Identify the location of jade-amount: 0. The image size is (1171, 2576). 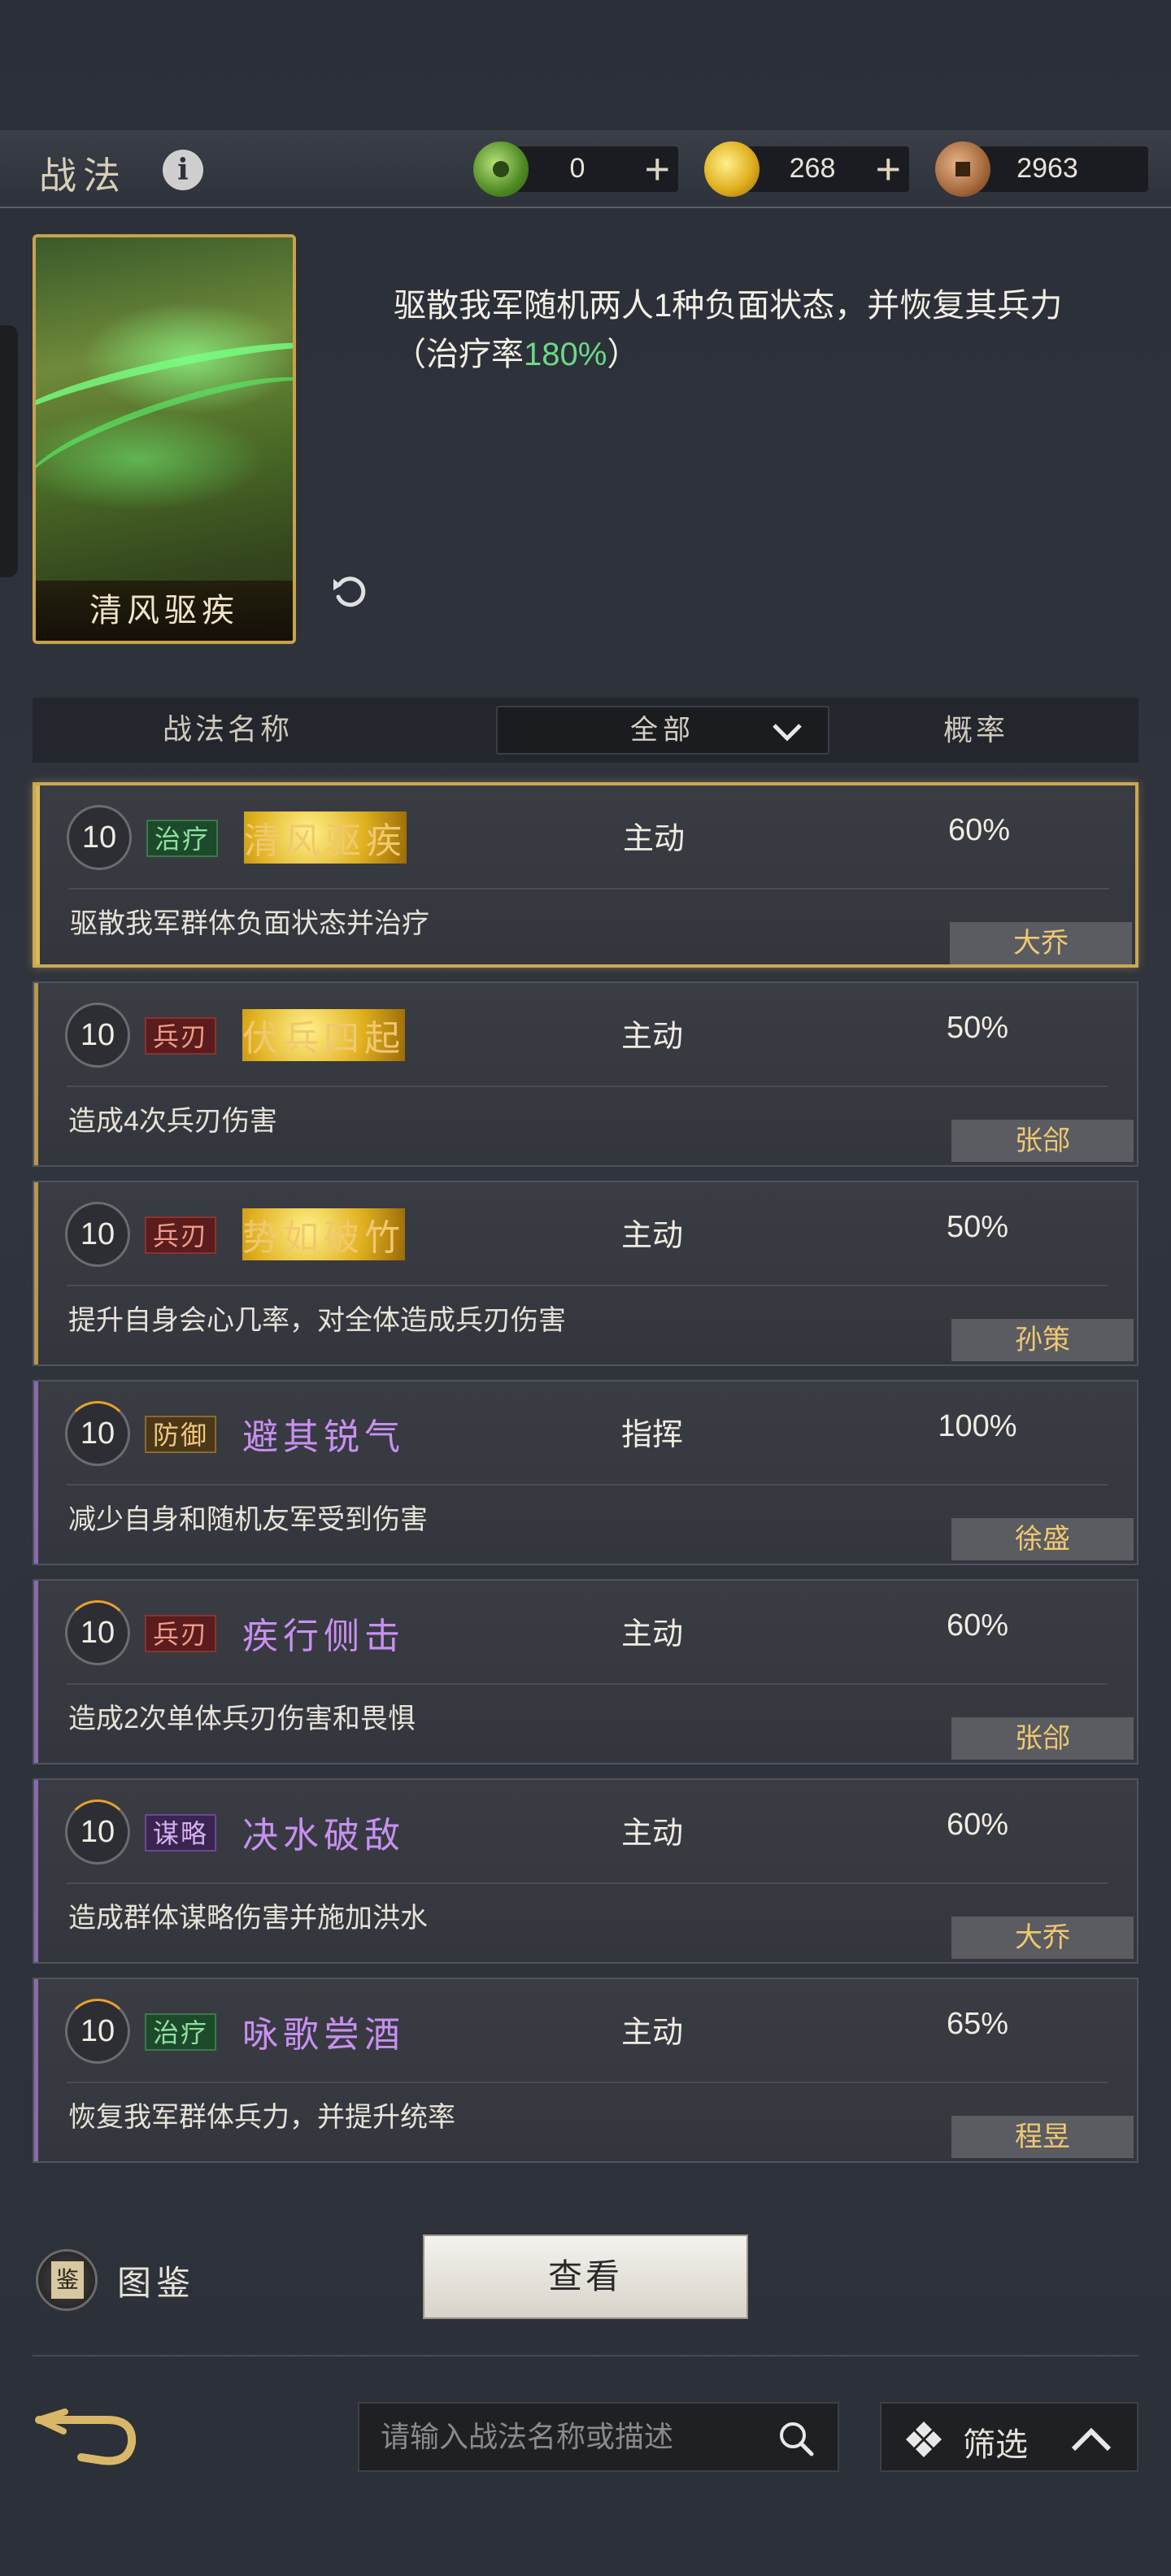
(577, 168).